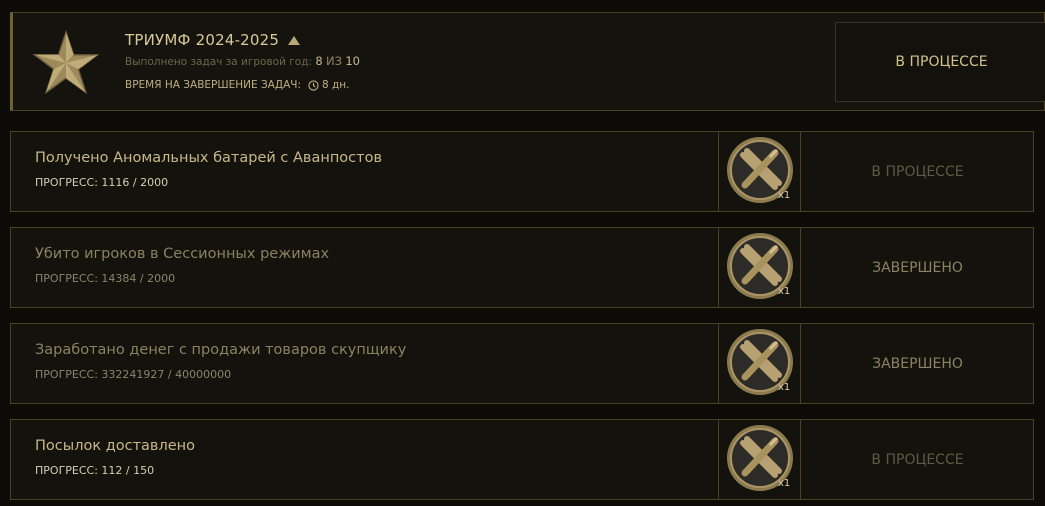  I want to click on header-status-badge: В ПРОЦЕССЕ, so click(940, 62).